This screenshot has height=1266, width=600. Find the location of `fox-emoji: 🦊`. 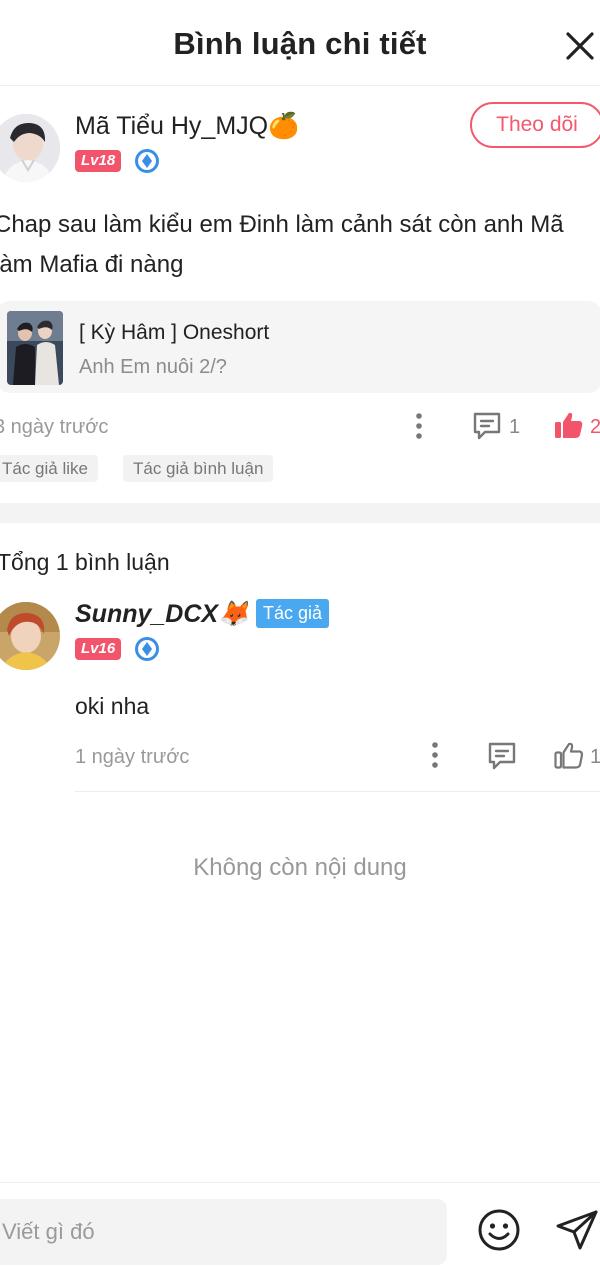

fox-emoji: 🦊 is located at coordinates (234, 614).